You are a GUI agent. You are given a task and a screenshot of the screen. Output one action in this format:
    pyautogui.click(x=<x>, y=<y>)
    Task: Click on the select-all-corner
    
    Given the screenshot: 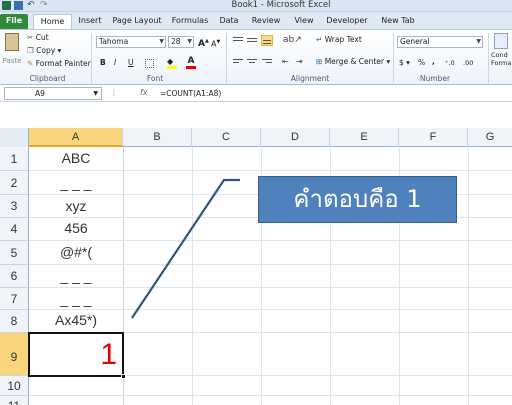 What is the action you would take?
    pyautogui.click(x=14, y=137)
    